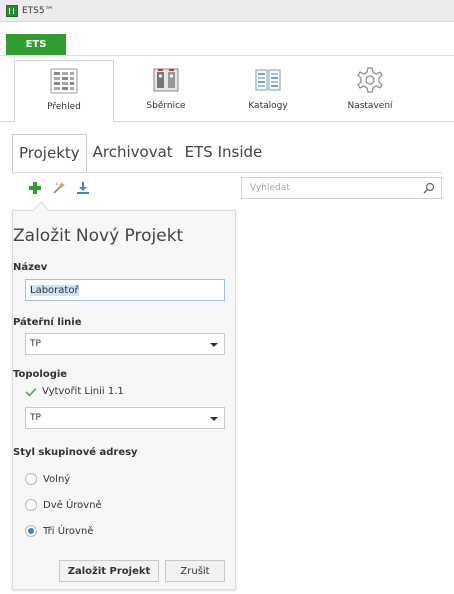 The image size is (454, 594). Describe the element at coordinates (64, 81) in the screenshot. I see `overview-icon` at that location.